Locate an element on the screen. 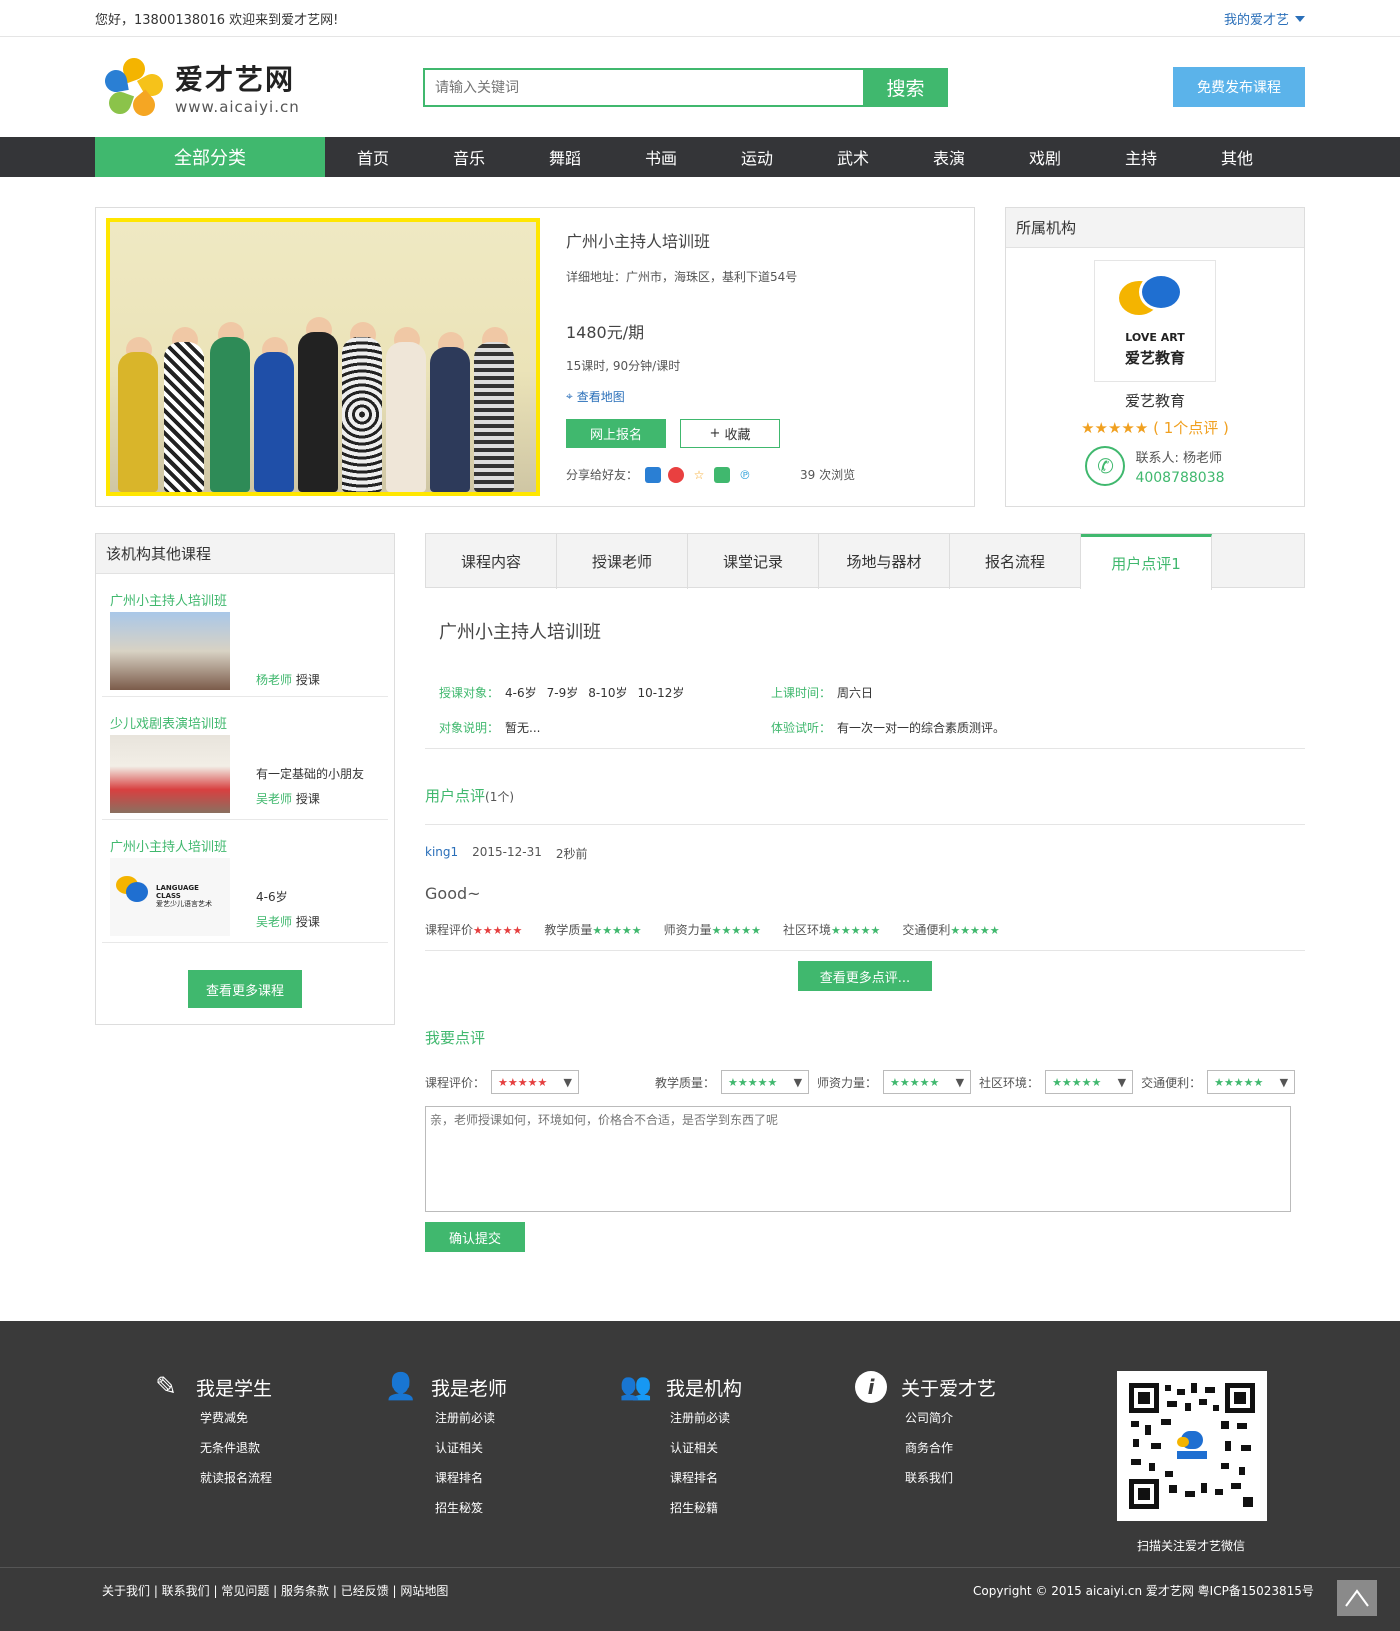 This screenshot has height=1631, width=1400. attr-target-label: 授课对象： is located at coordinates (469, 693).